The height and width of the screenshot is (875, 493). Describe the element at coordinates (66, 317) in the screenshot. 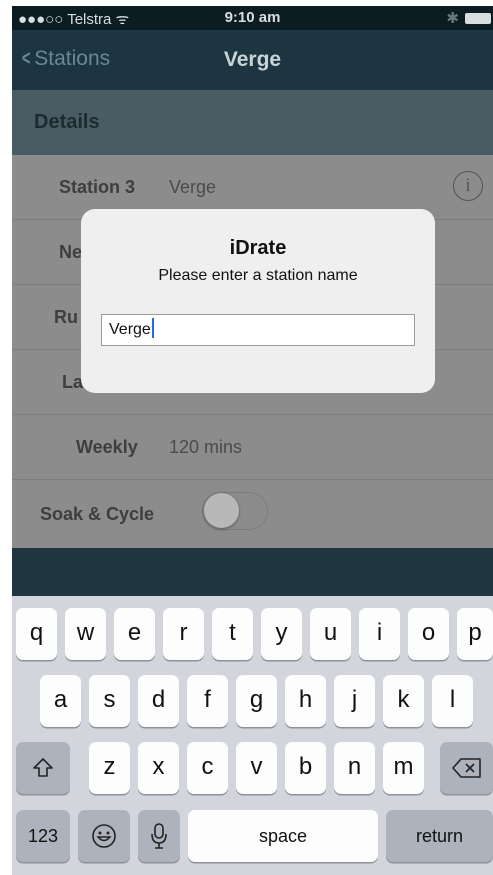

I see `row-label: Ru` at that location.